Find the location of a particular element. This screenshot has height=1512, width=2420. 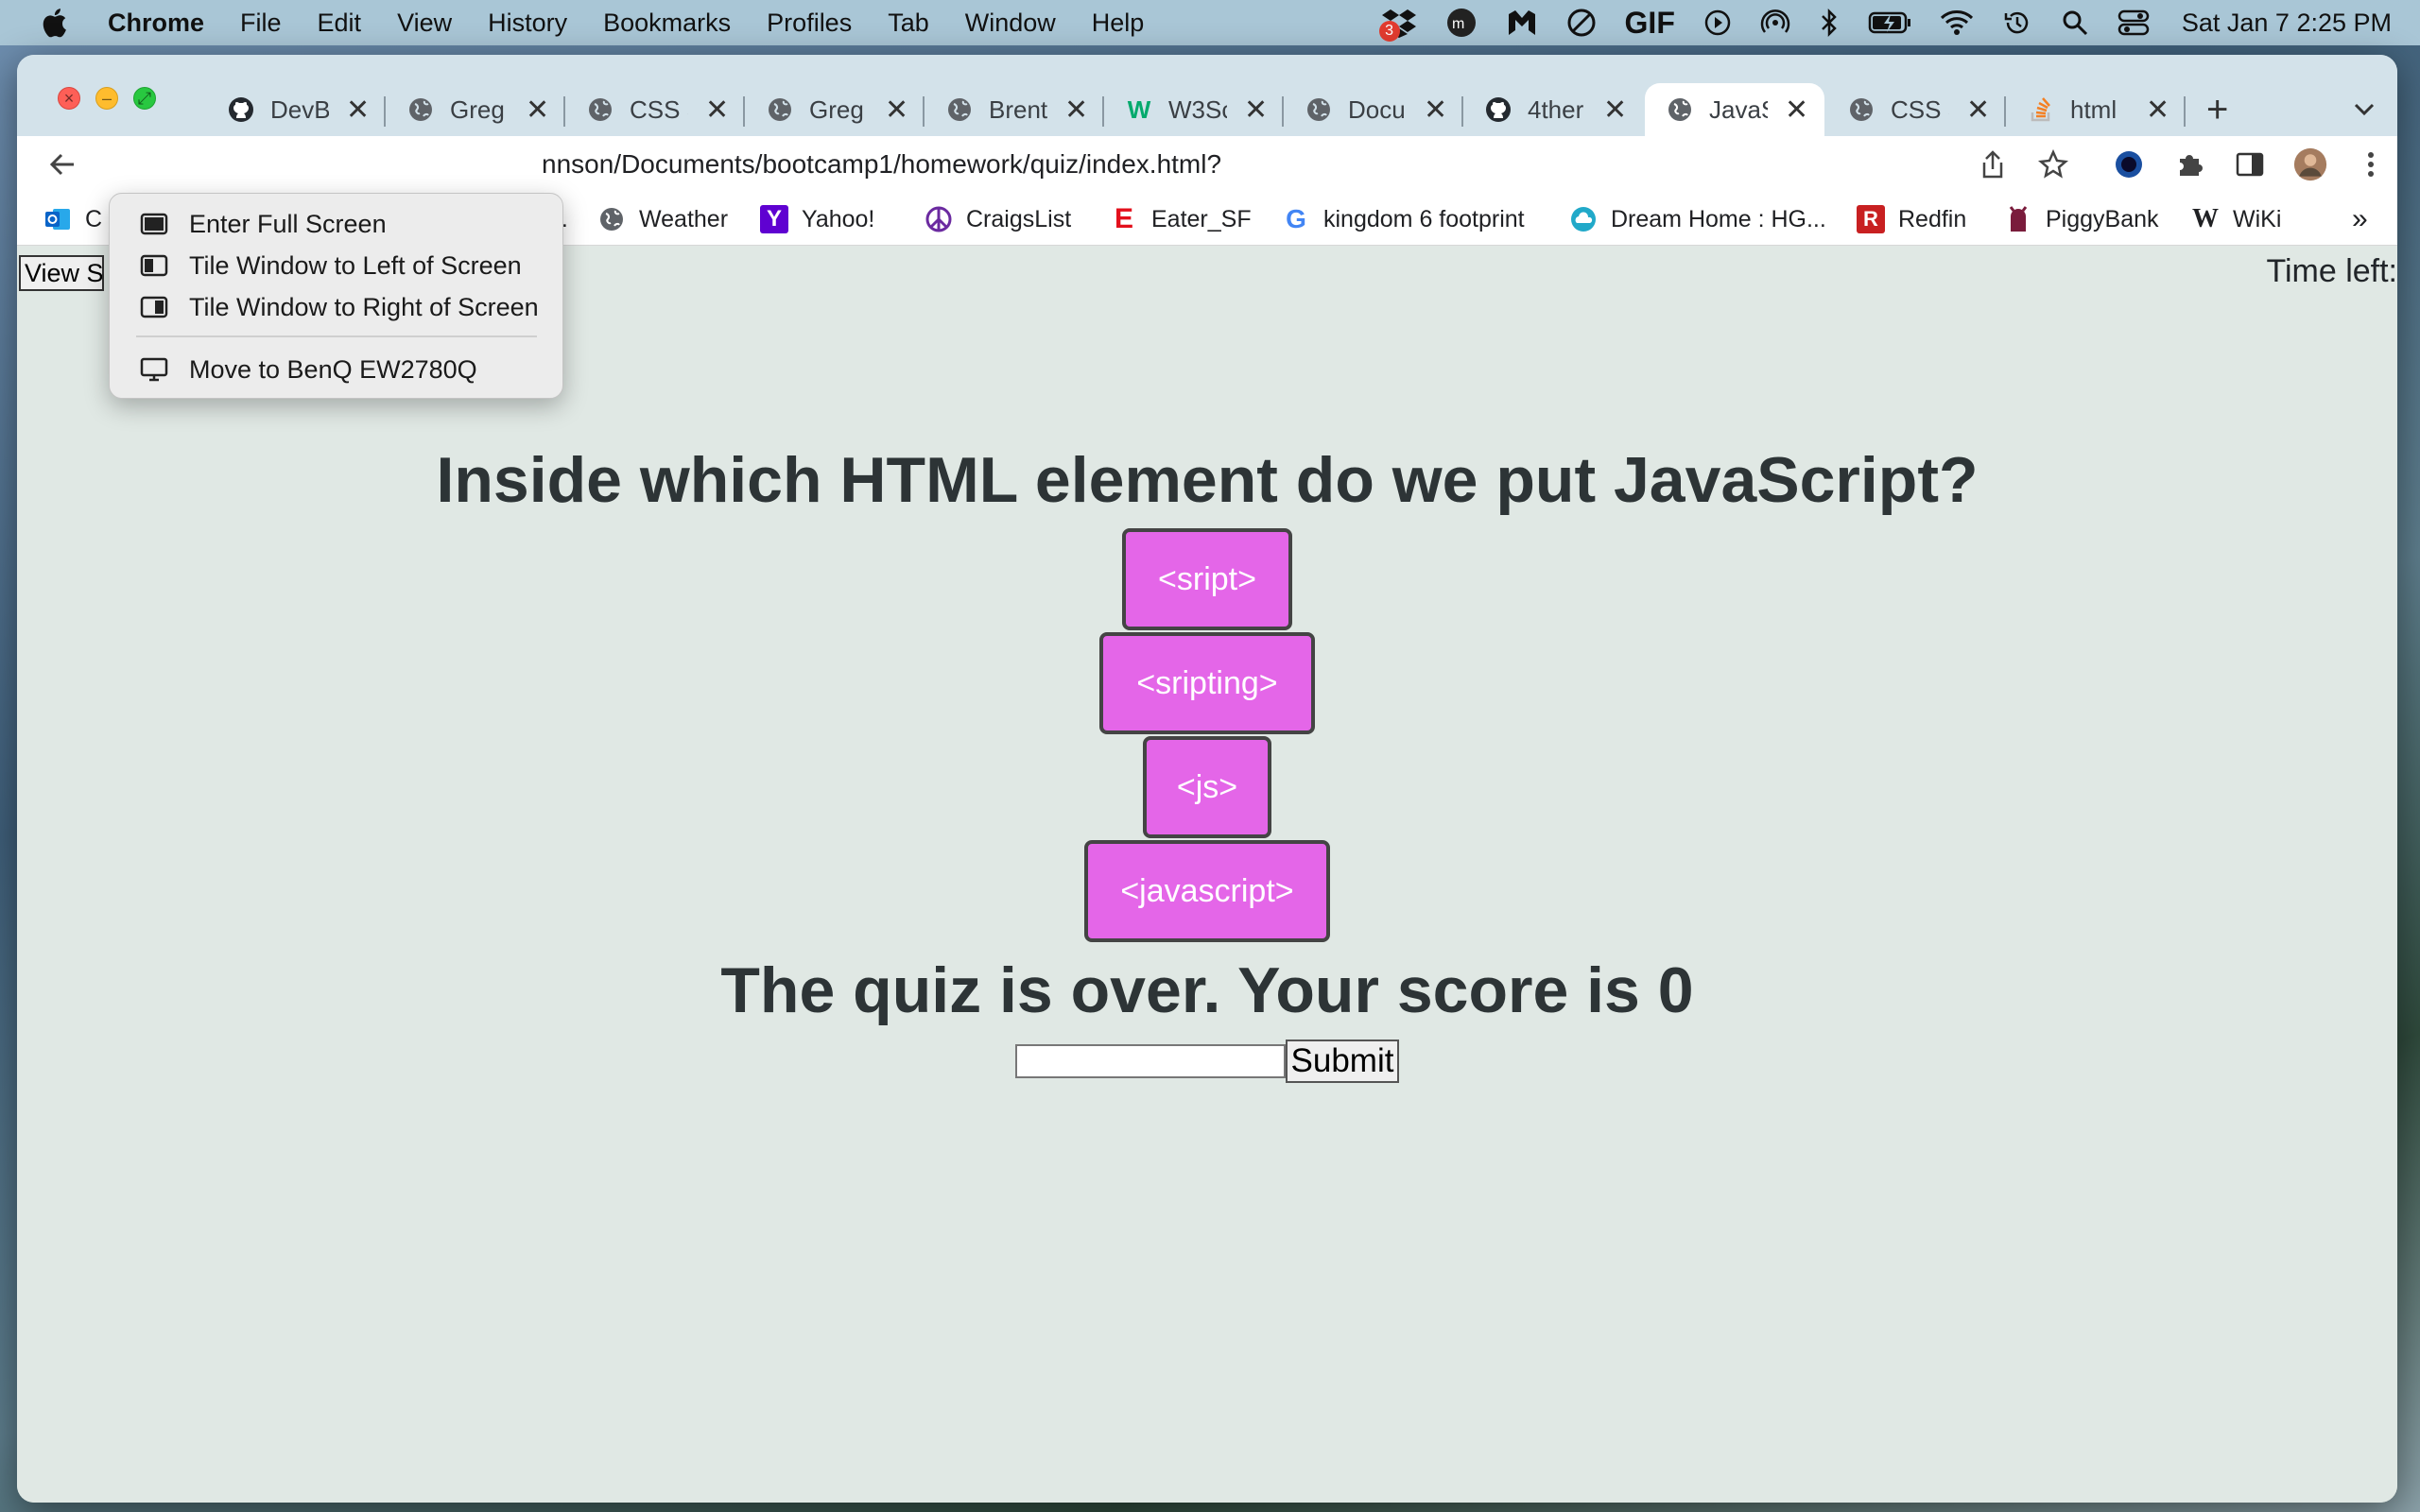

outlook-icon is located at coordinates (57, 219).